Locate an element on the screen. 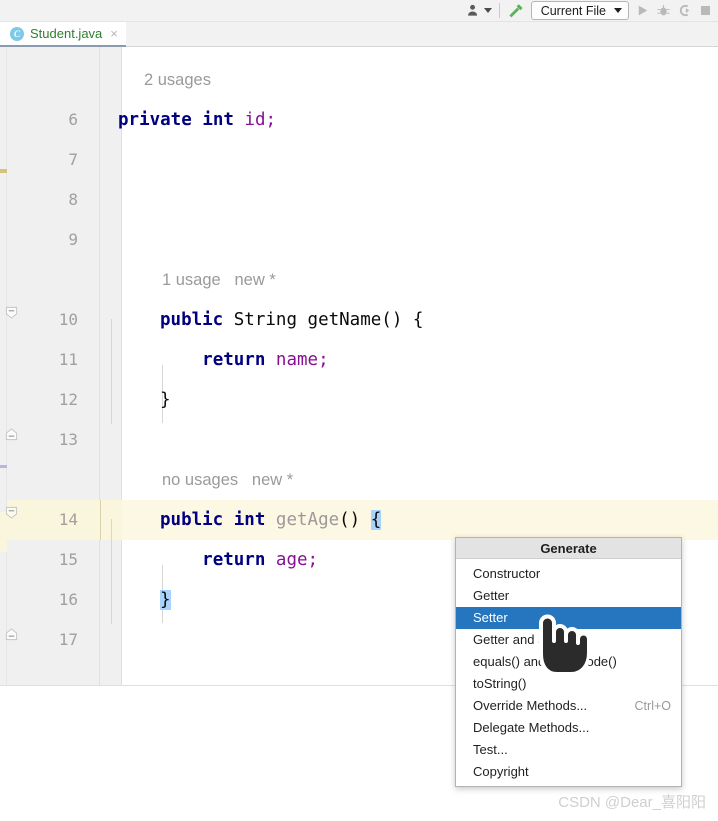 Image resolution: width=718 pixels, height=821 pixels. method-getage: getAge is located at coordinates (307, 520).